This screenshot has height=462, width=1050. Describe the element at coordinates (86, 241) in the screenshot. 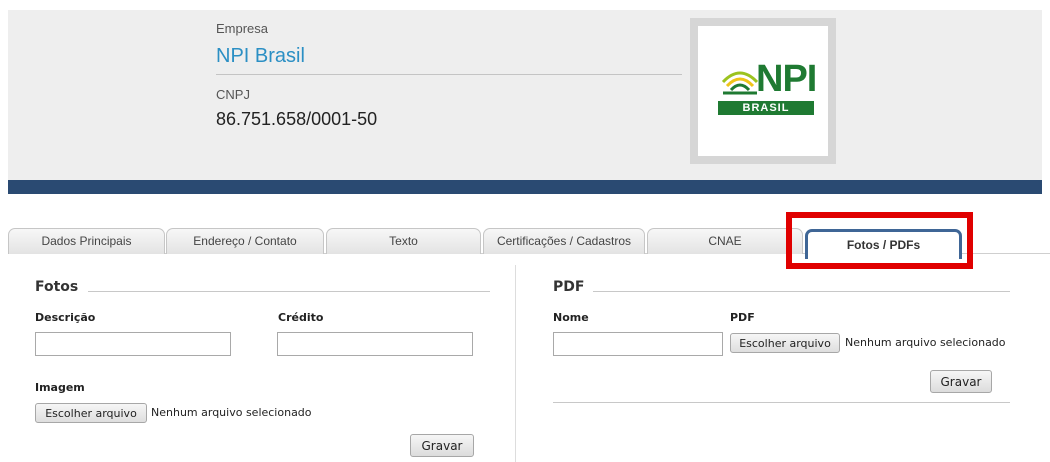

I see `tab-dados-principais: Dados Principais` at that location.